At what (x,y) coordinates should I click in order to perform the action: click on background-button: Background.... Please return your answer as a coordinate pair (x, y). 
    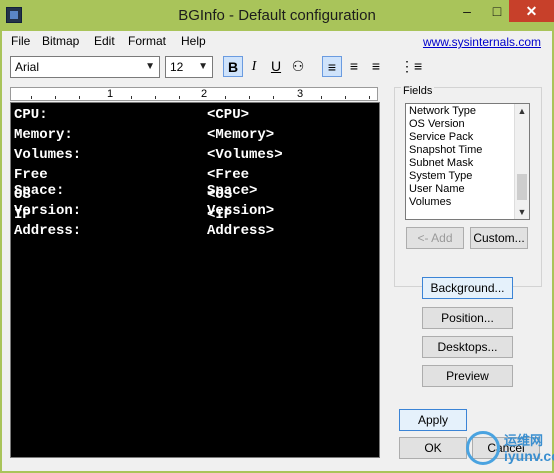
    Looking at the image, I should click on (467, 288).